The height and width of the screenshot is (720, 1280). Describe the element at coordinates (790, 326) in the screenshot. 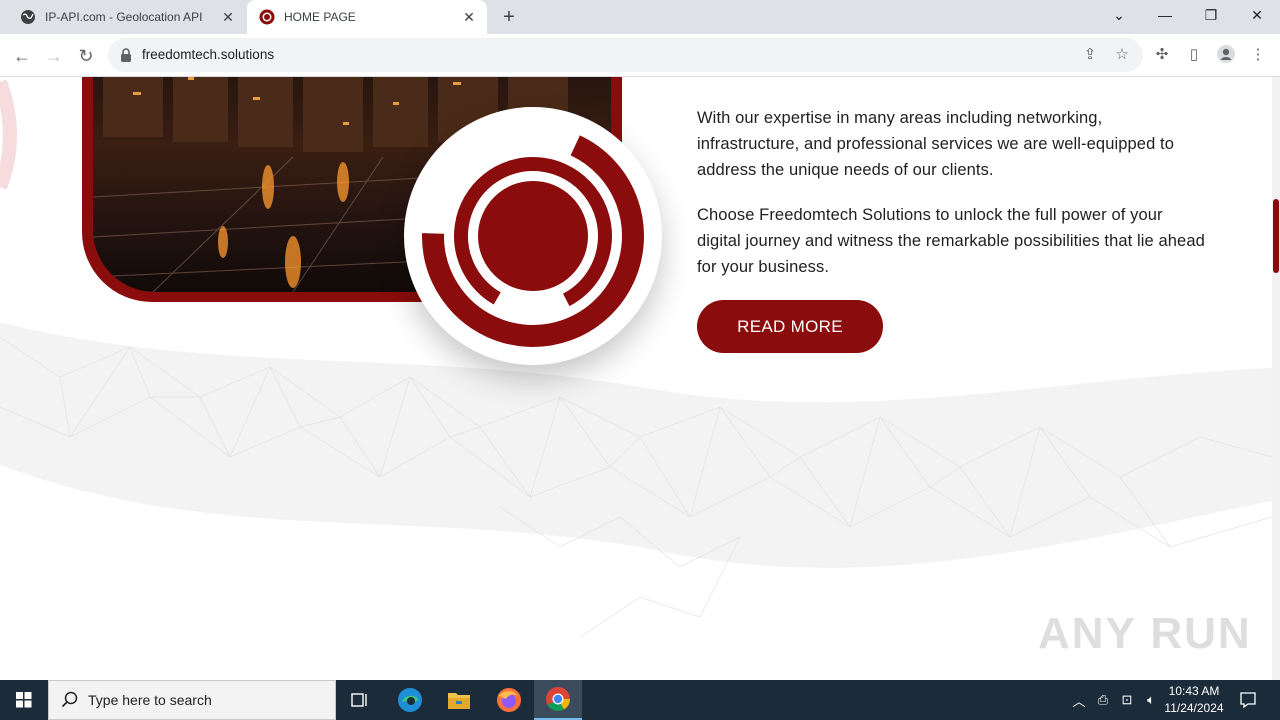

I see `read-more-button: READ MORE` at that location.